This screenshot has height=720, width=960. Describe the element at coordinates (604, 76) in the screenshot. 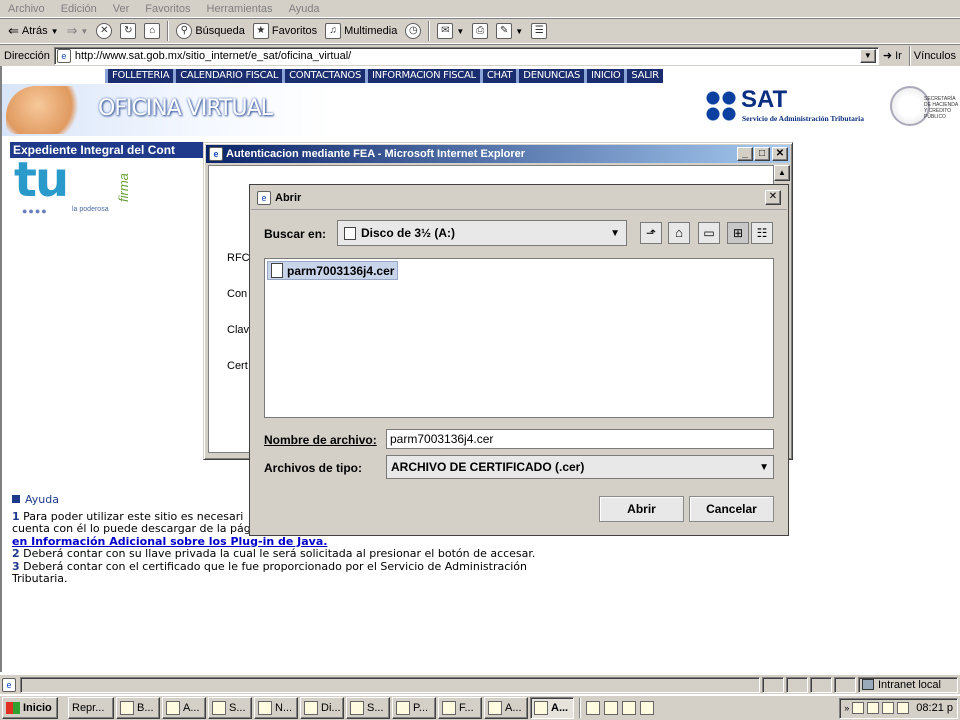

I see `nav-inicio: INICIO` at that location.